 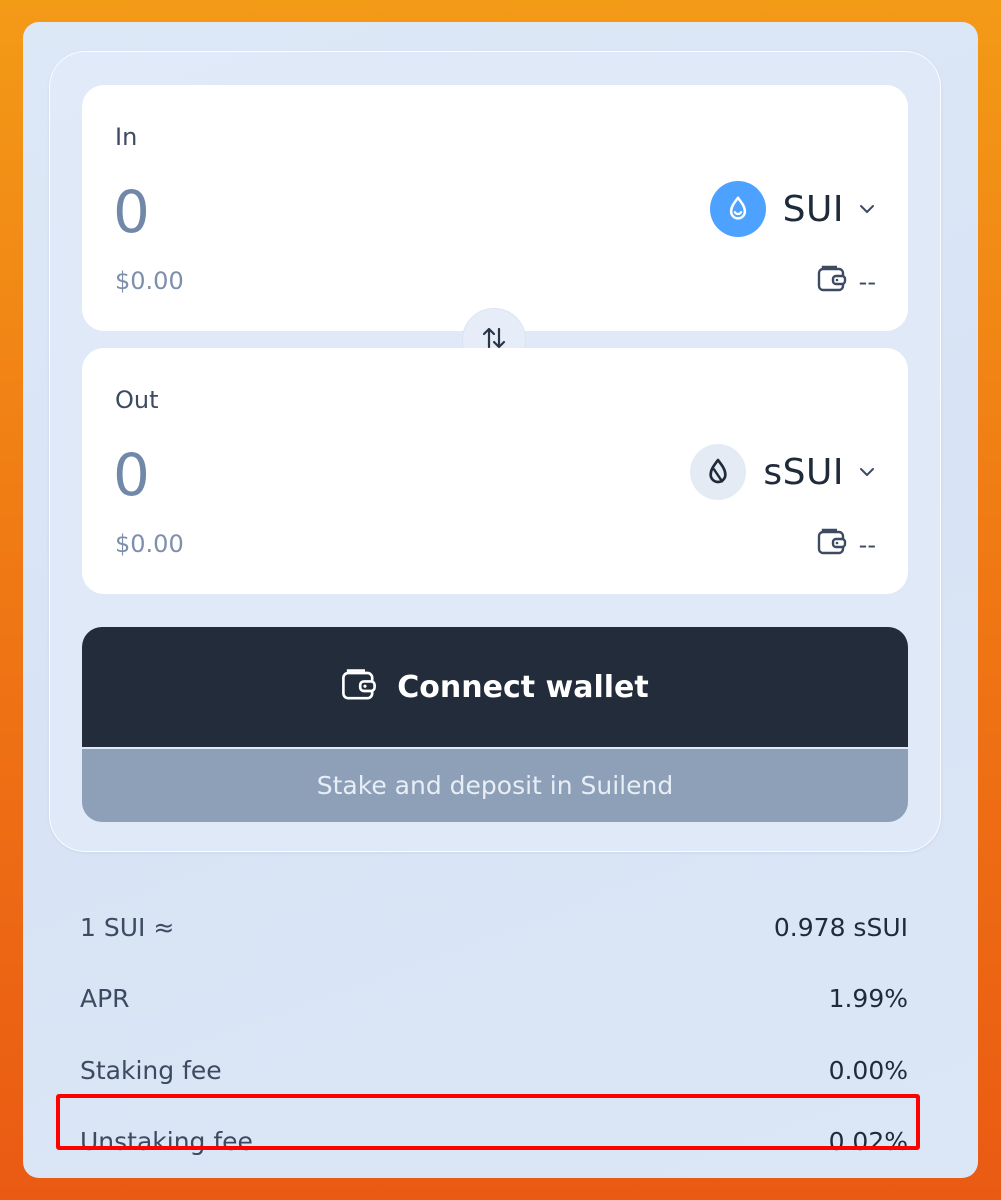 I want to click on stat-value: 0.978 sSUI, so click(x=840, y=927).